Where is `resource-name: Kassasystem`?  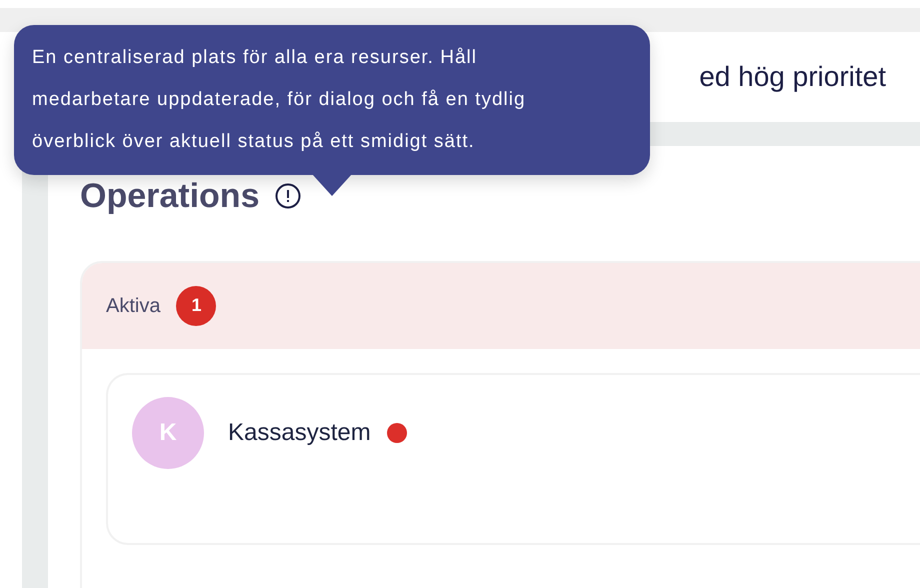 resource-name: Kassasystem is located at coordinates (299, 433).